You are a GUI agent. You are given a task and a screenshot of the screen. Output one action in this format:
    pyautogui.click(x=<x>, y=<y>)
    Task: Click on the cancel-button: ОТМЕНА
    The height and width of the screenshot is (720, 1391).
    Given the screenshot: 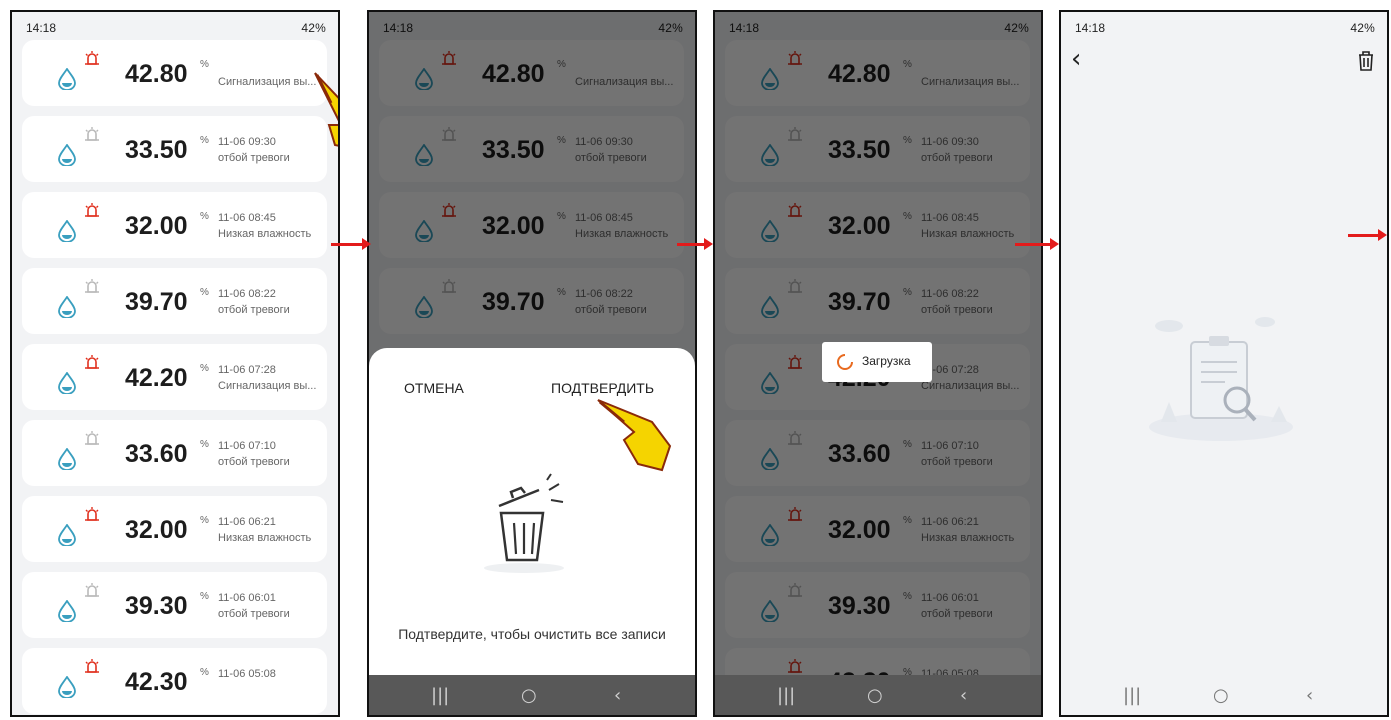 What is the action you would take?
    pyautogui.click(x=434, y=388)
    